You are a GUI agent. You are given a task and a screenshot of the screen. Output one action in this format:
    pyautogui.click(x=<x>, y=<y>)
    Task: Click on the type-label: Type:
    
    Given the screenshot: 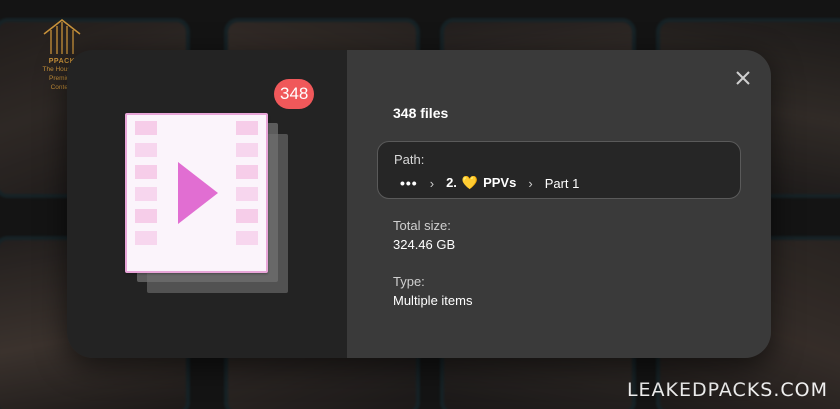 What is the action you would take?
    pyautogui.click(x=409, y=281)
    